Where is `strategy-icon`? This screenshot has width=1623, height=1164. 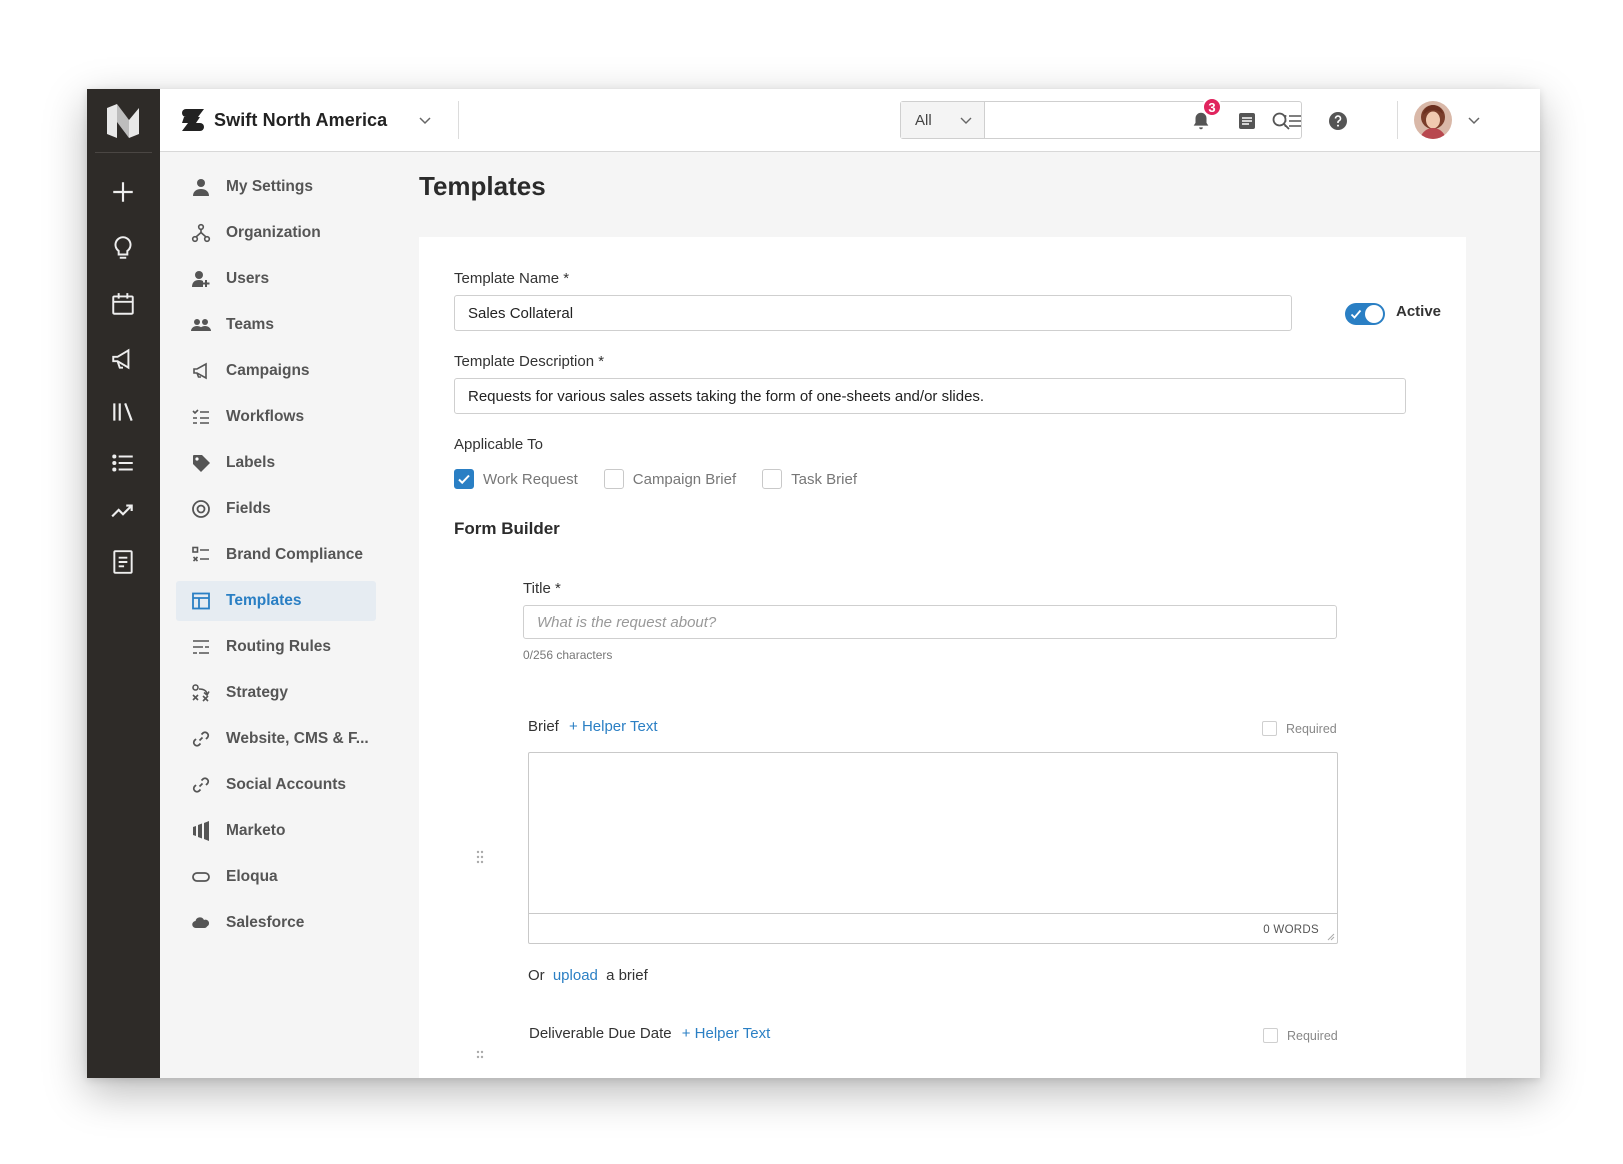
strategy-icon is located at coordinates (201, 693).